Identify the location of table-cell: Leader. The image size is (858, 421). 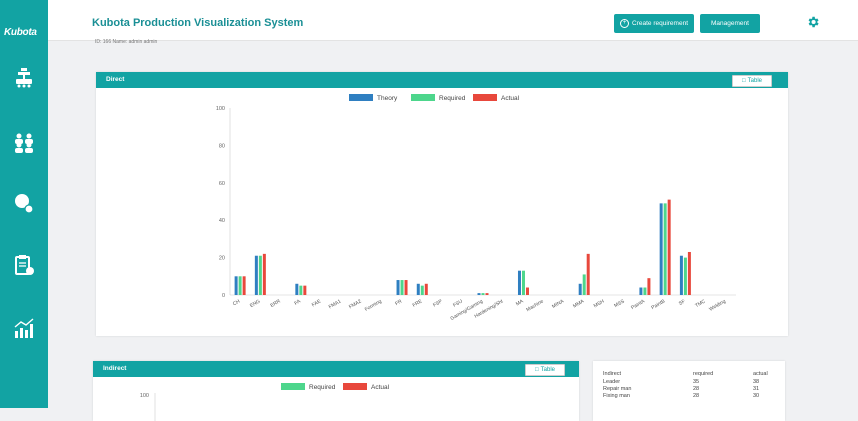
(612, 382).